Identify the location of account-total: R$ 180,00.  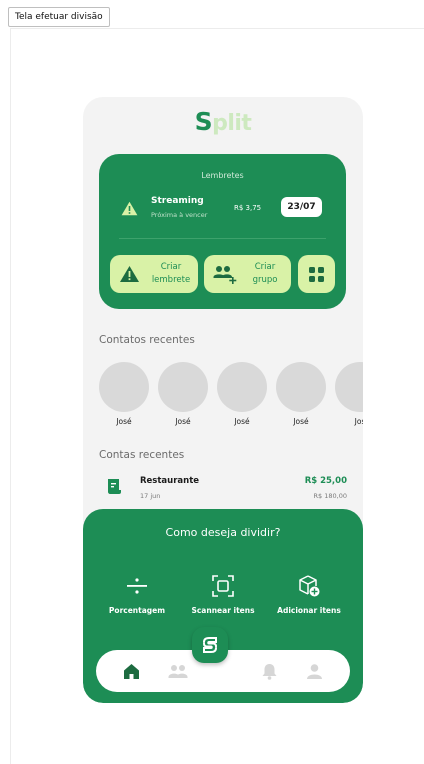
(330, 496).